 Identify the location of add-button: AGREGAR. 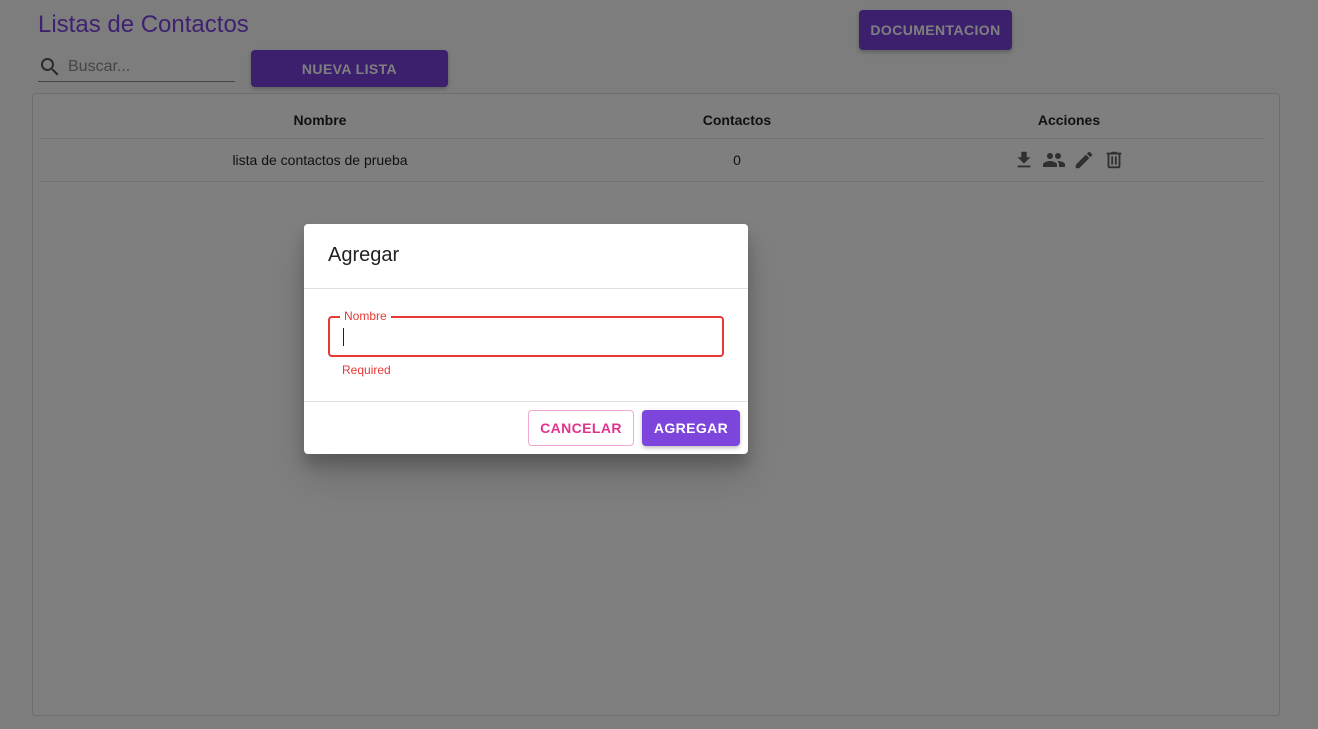
(691, 428).